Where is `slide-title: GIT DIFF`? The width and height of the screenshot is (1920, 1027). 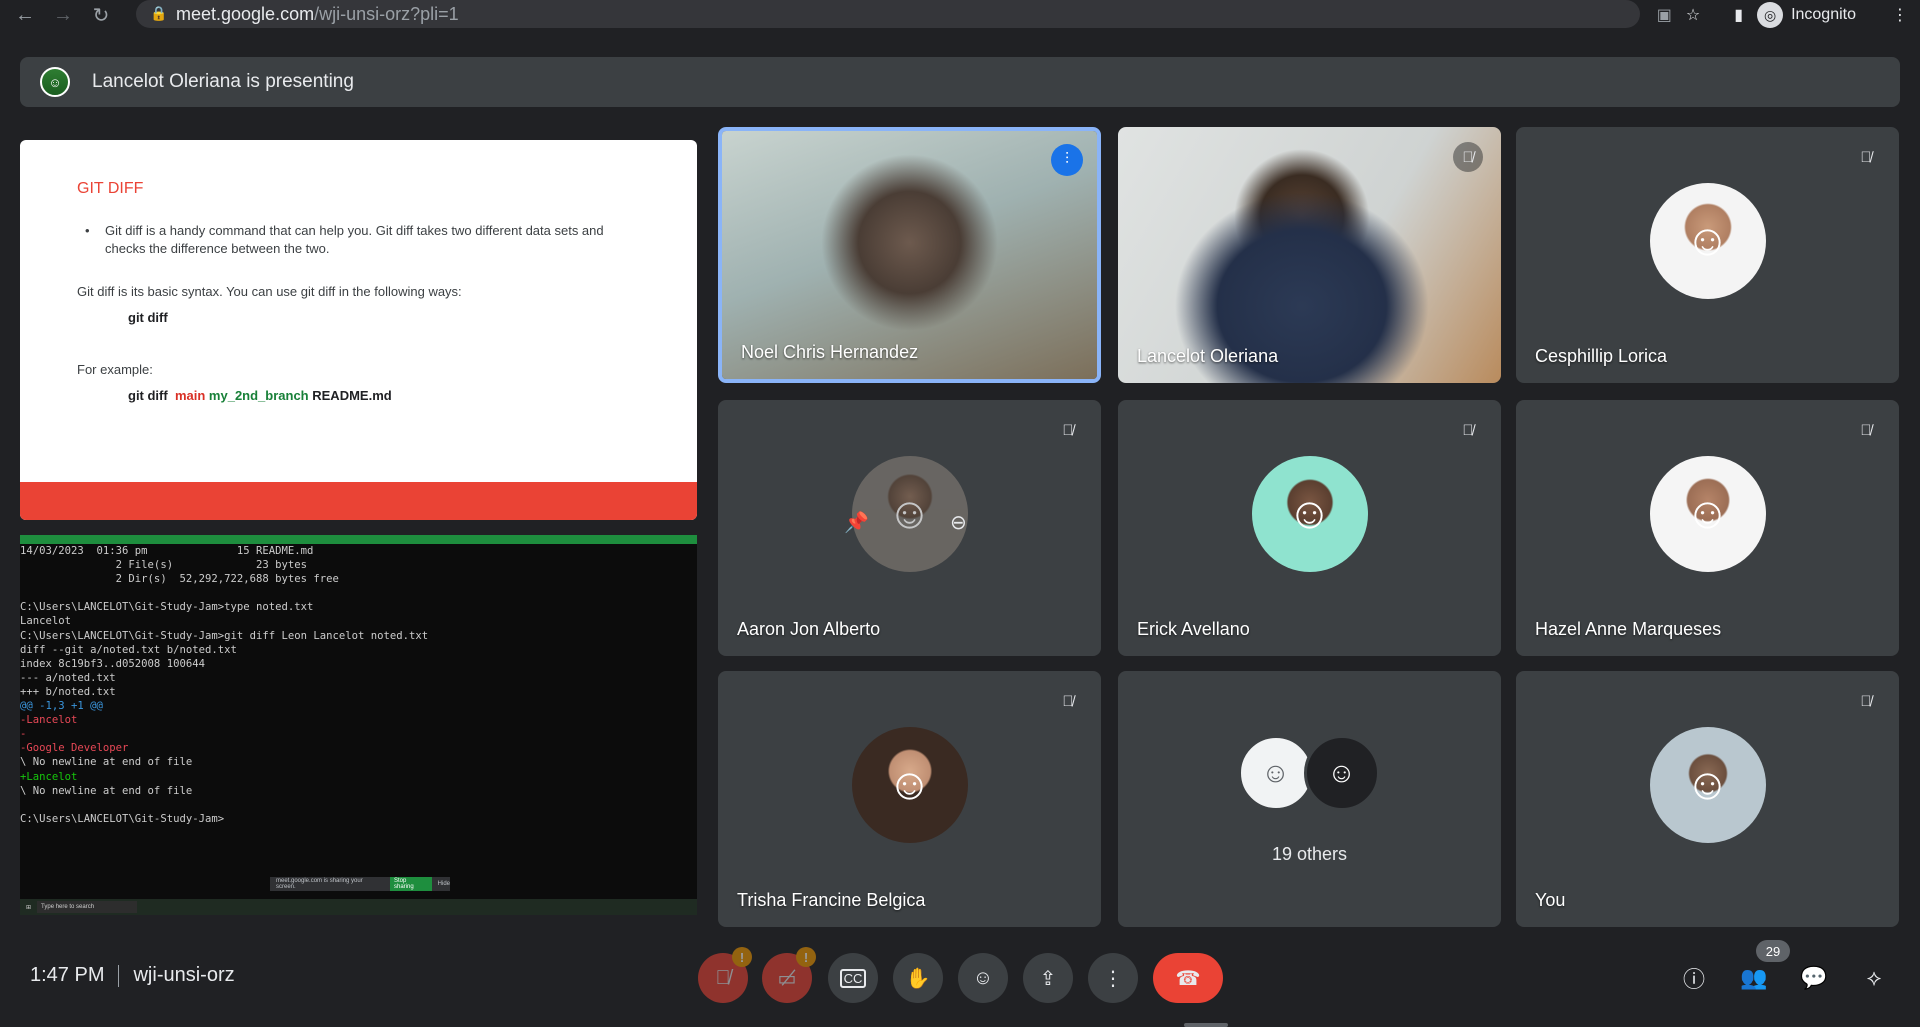 slide-title: GIT DIFF is located at coordinates (110, 188).